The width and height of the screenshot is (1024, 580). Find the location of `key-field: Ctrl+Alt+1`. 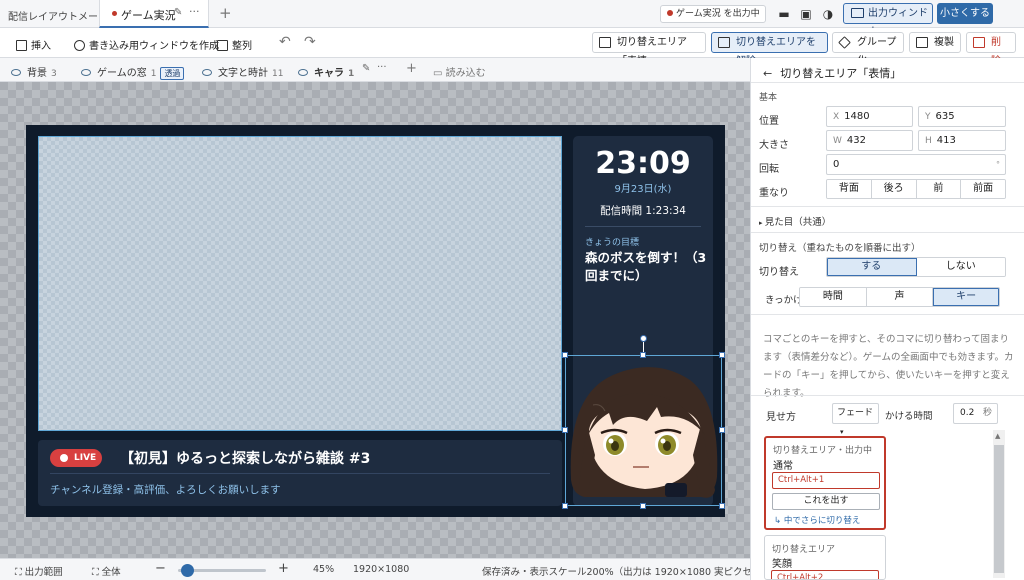

key-field: Ctrl+Alt+1 is located at coordinates (826, 480).